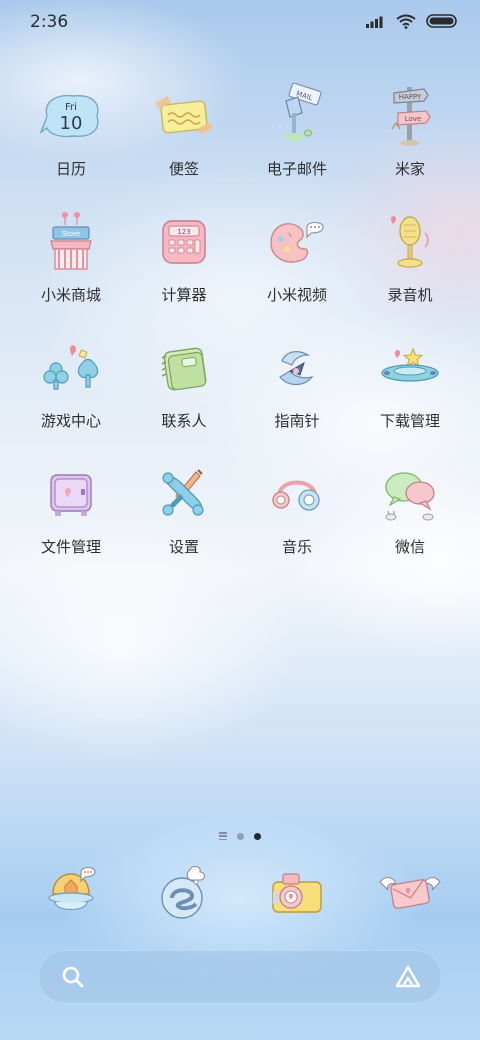  Describe the element at coordinates (70, 421) in the screenshot. I see `app-label: 游戏中心` at that location.